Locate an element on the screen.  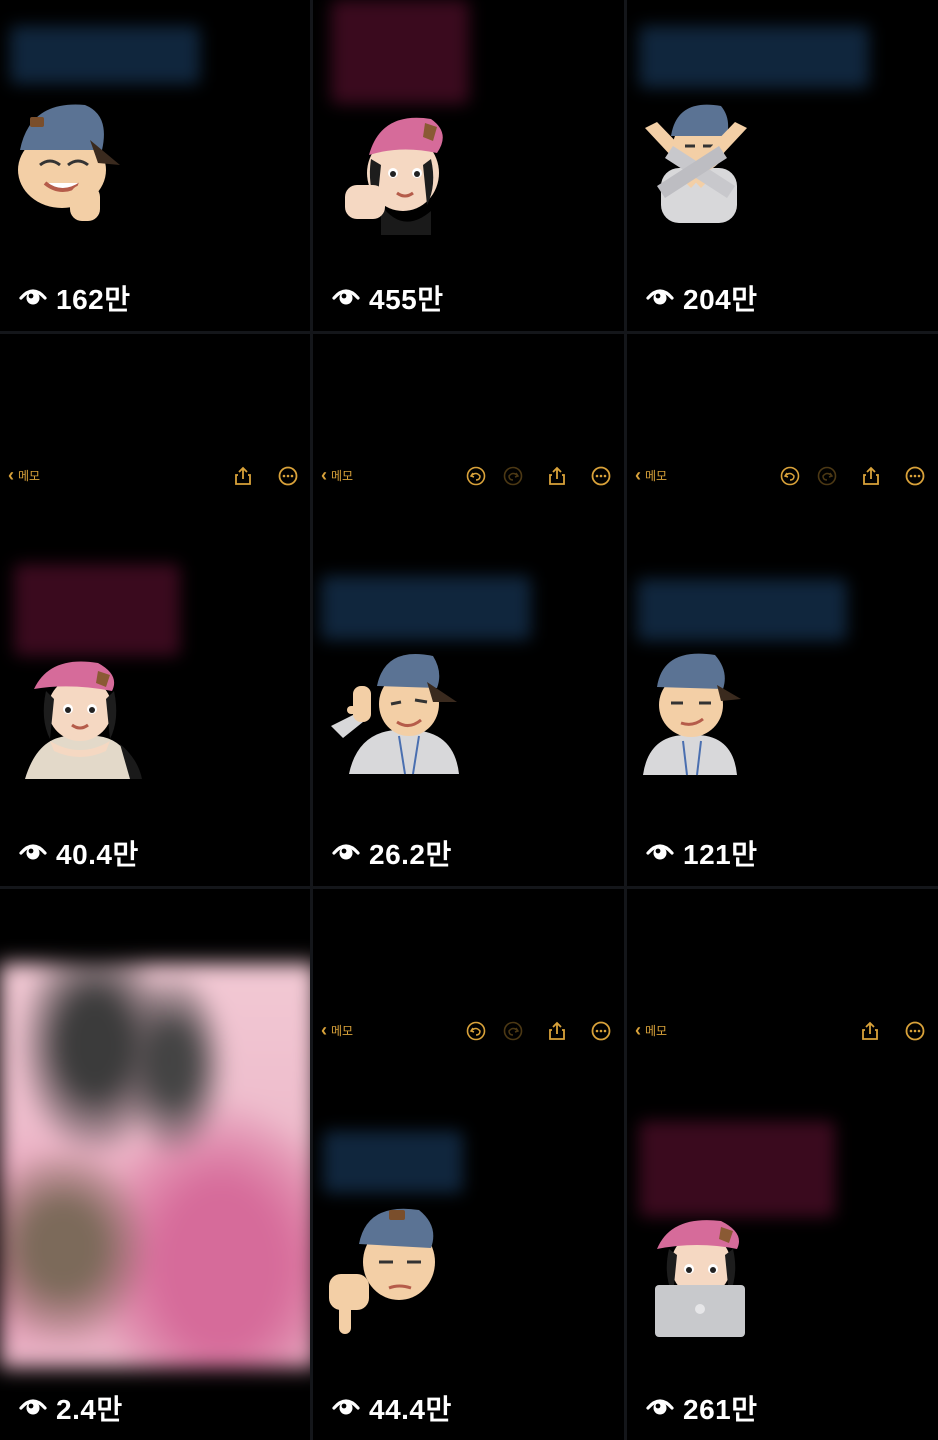
view-count: 455만 is located at coordinates (387, 298).